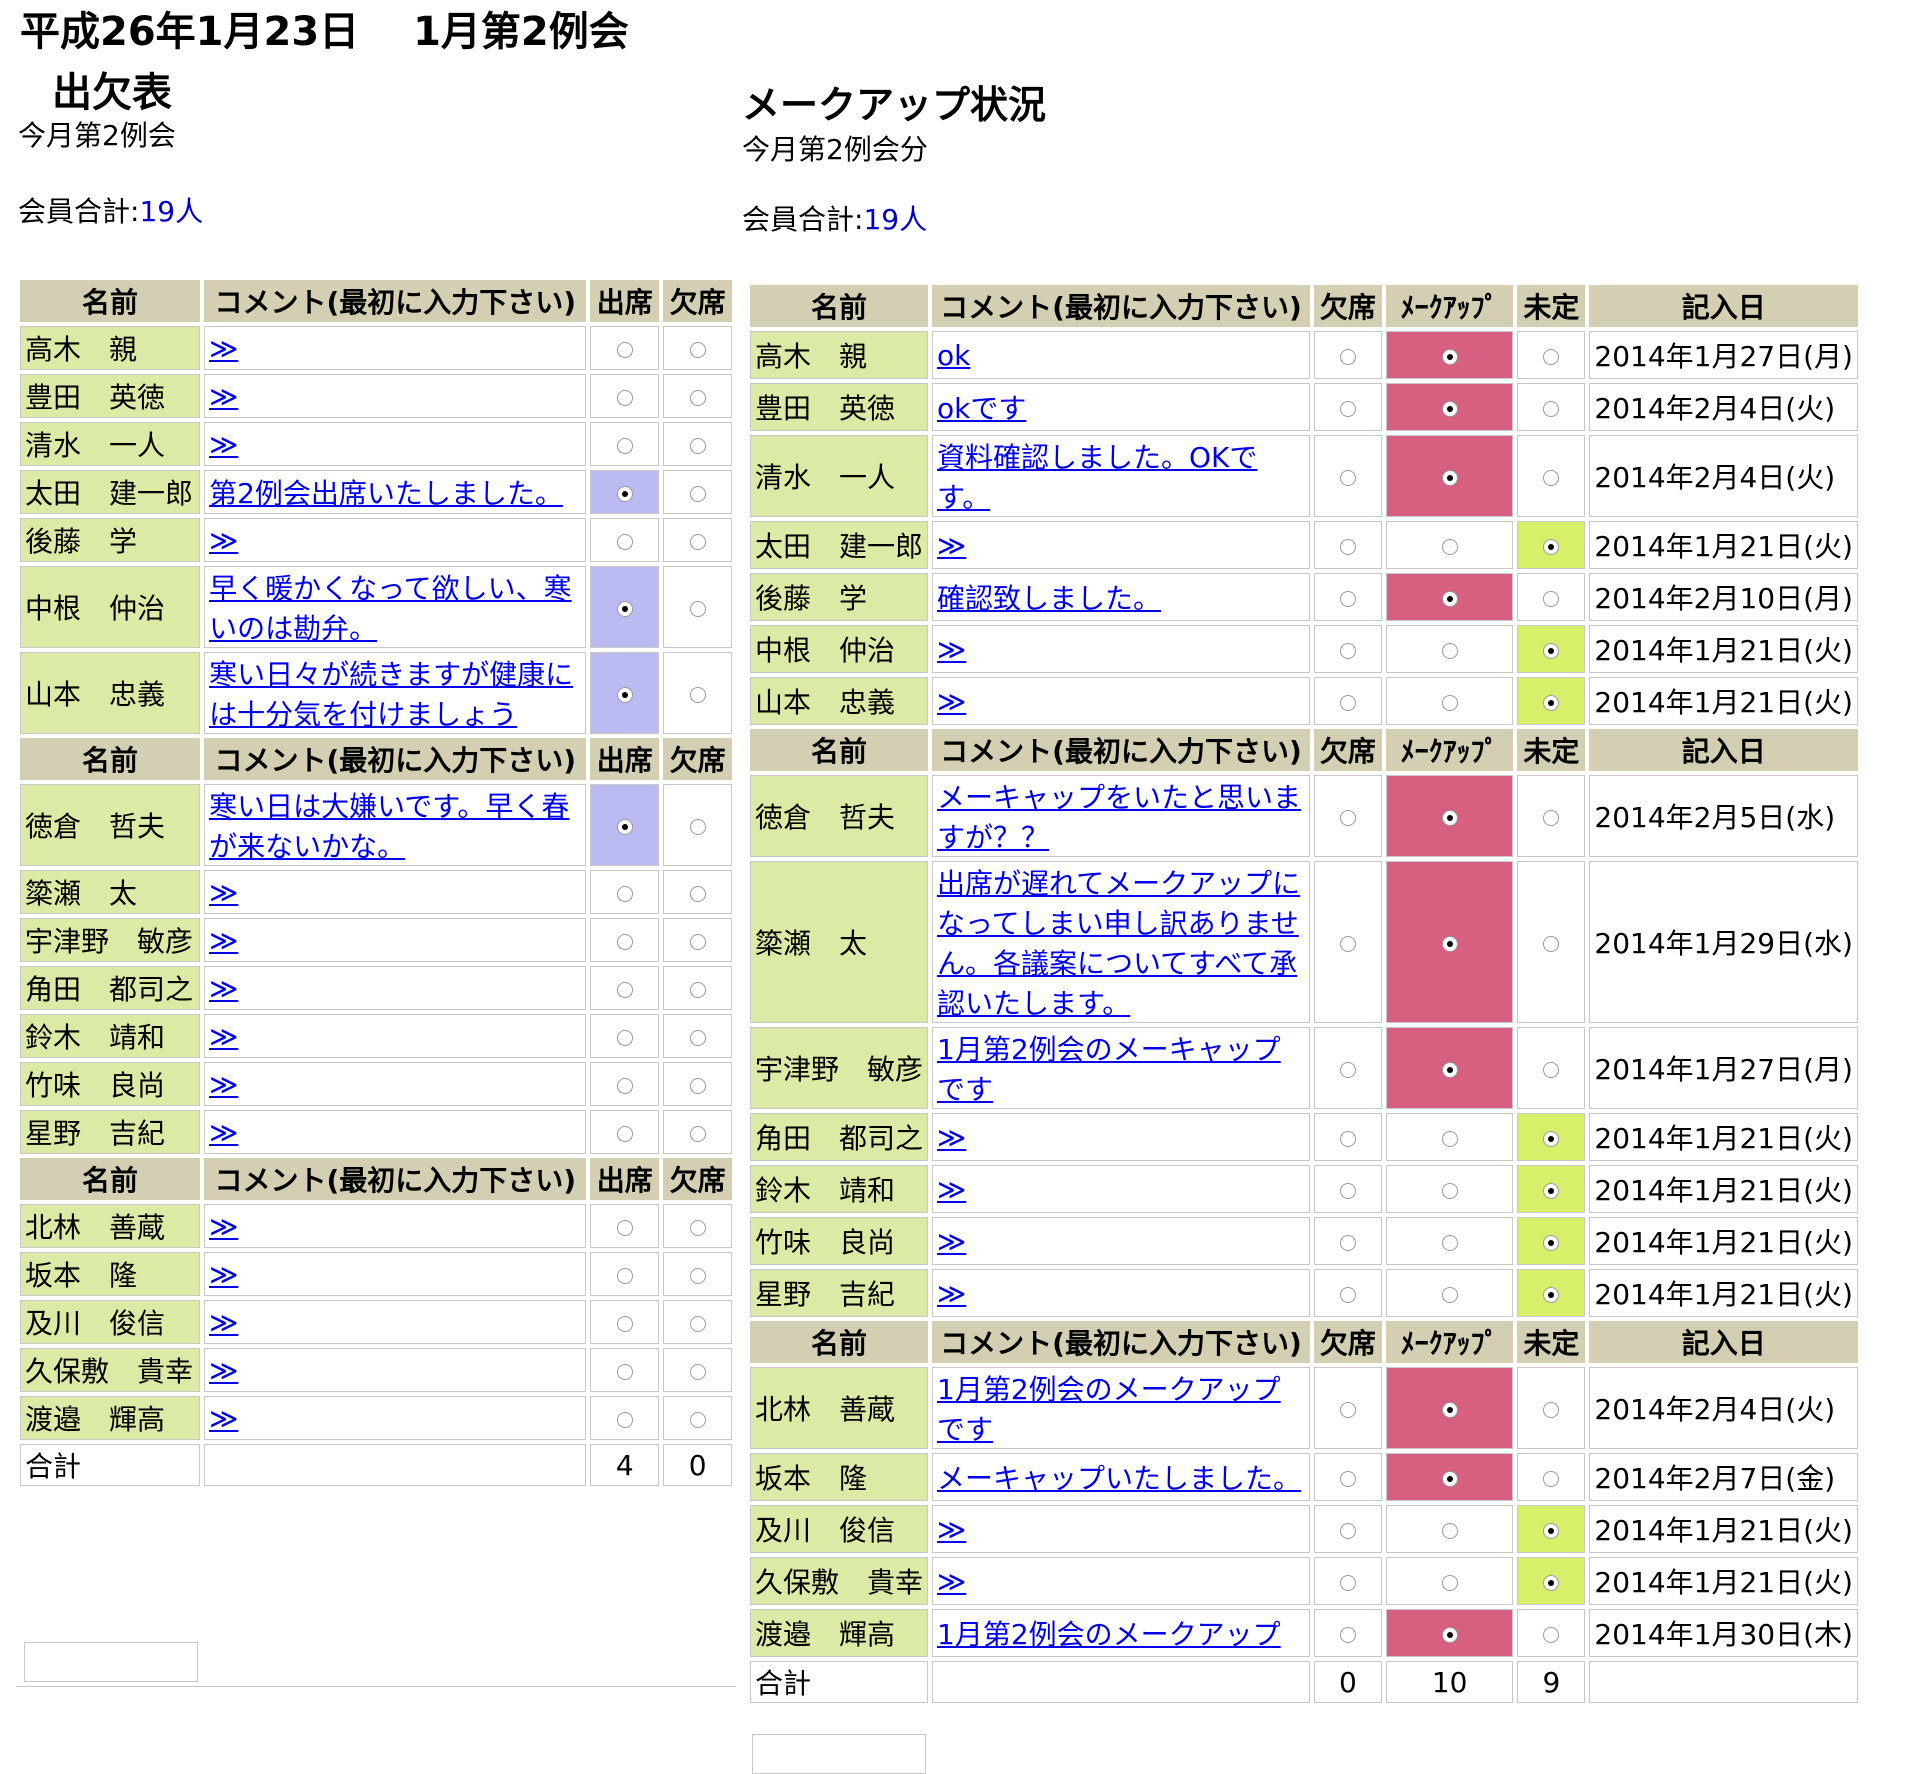  What do you see at coordinates (1119, 1478) in the screenshot?
I see `comment-link: メーキャップいたしました。` at bounding box center [1119, 1478].